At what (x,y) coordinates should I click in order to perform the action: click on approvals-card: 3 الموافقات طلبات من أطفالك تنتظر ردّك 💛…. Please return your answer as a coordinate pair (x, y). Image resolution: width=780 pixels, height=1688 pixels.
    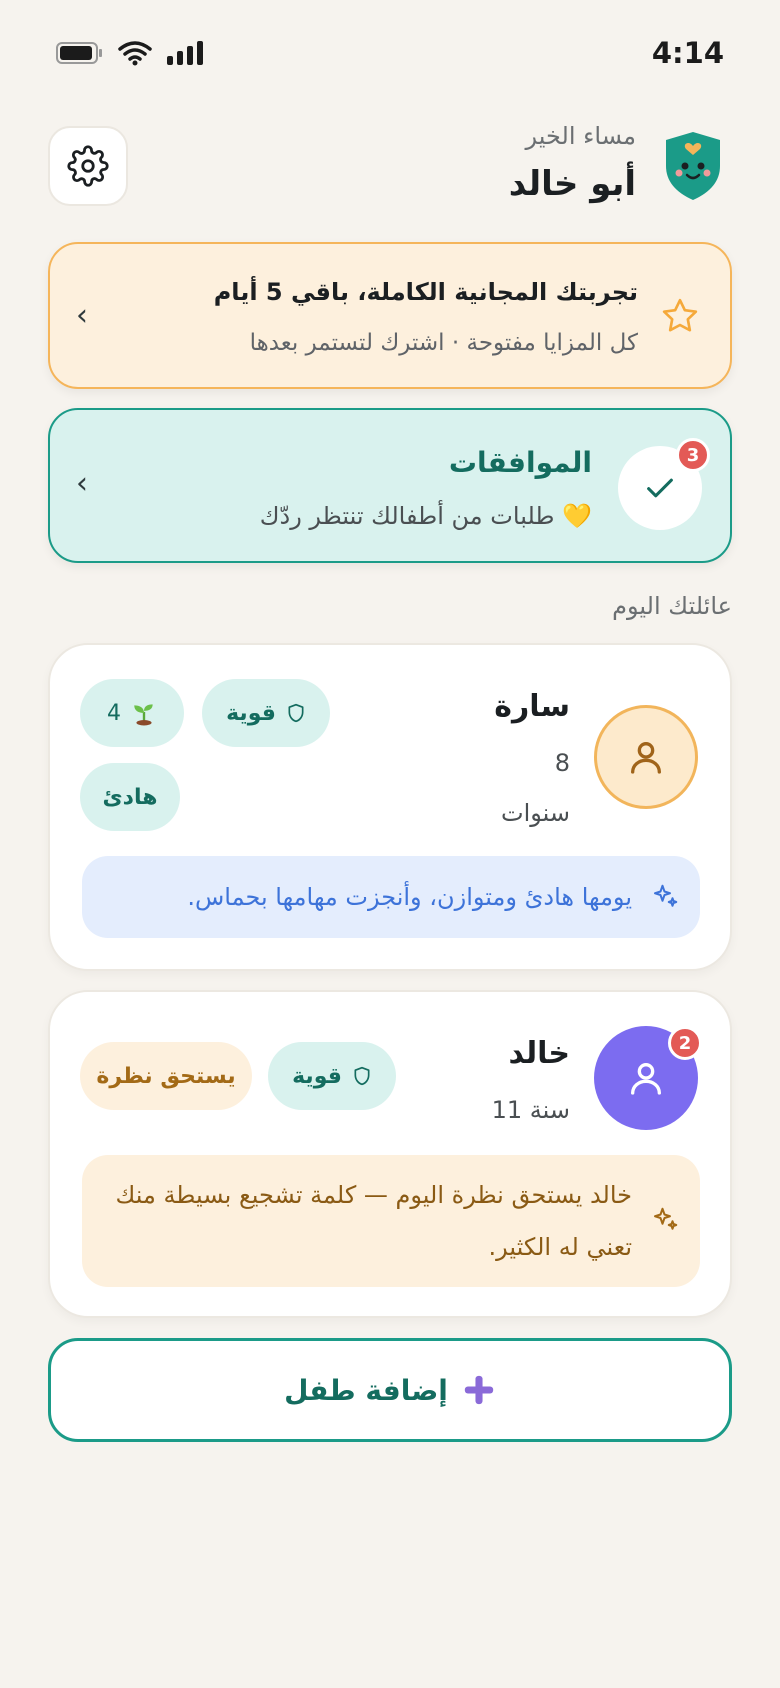
    Looking at the image, I should click on (390, 485).